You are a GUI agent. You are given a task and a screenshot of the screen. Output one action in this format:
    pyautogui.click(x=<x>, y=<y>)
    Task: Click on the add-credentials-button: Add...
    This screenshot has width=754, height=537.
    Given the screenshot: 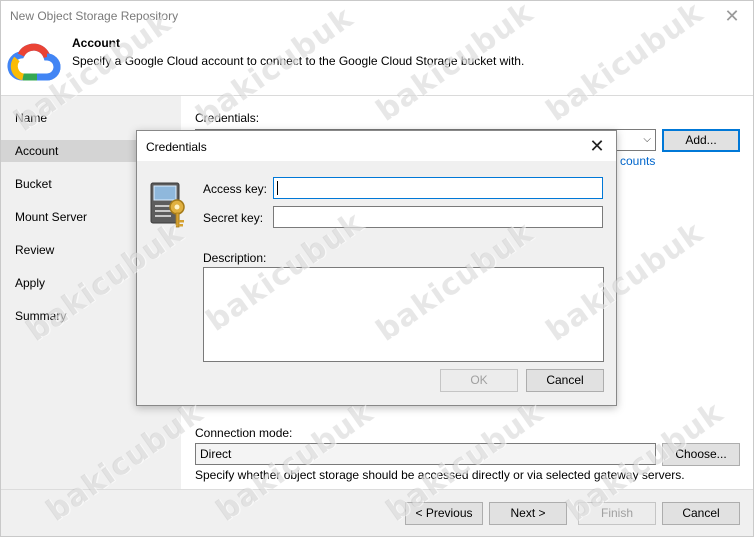 What is the action you would take?
    pyautogui.click(x=701, y=140)
    